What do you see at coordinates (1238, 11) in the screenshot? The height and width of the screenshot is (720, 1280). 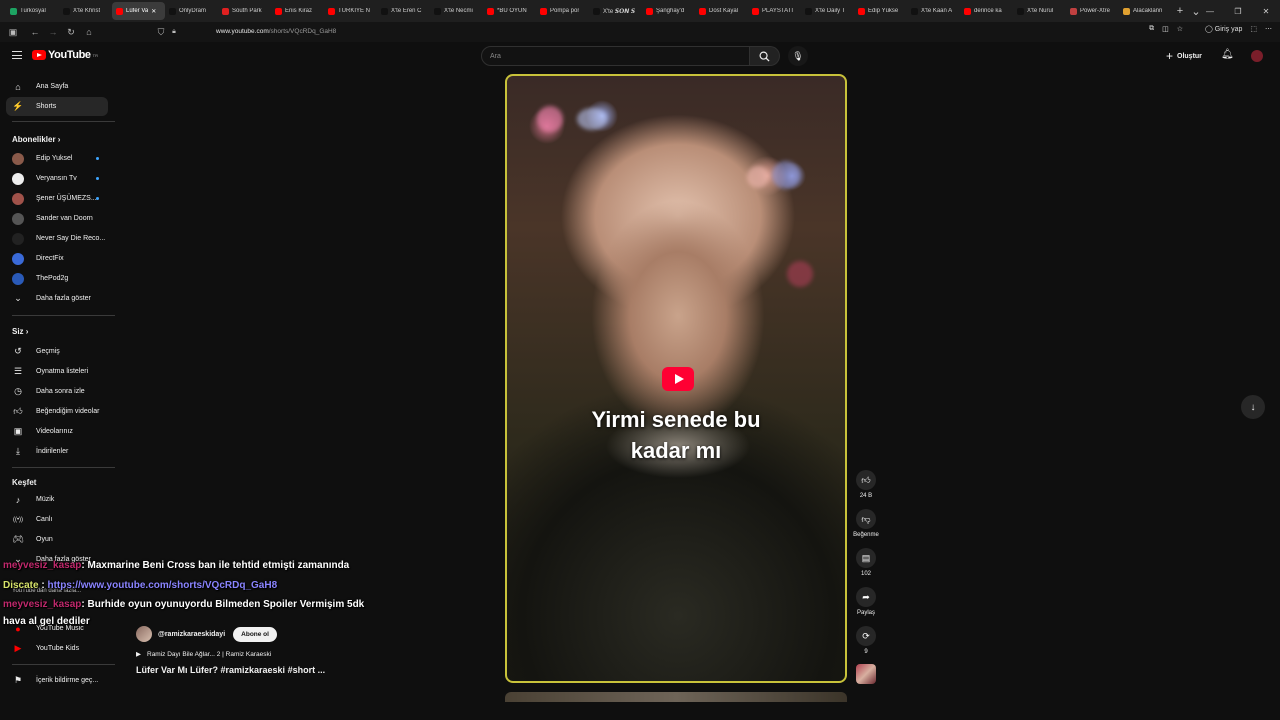 I see `restore-icon: ❐` at bounding box center [1238, 11].